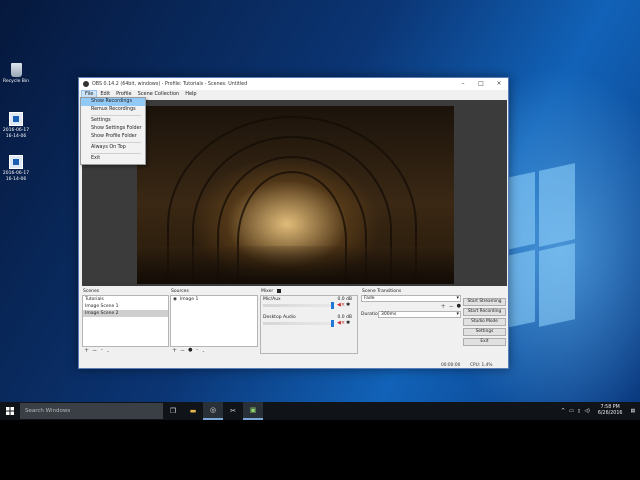 The height and width of the screenshot is (480, 640). What do you see at coordinates (213, 411) in the screenshot?
I see `obs-taskbar-icon: ◎` at bounding box center [213, 411].